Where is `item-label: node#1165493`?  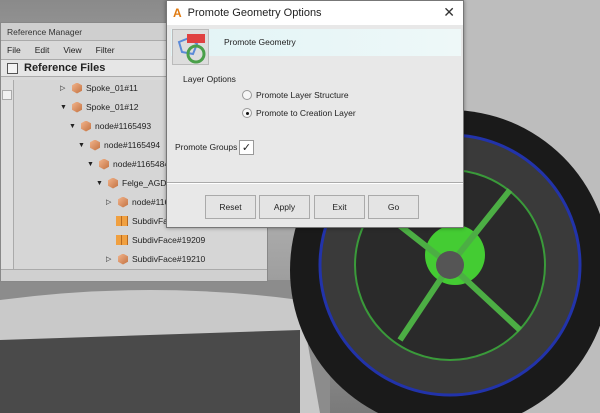
item-label: node#1165493 is located at coordinates (123, 126).